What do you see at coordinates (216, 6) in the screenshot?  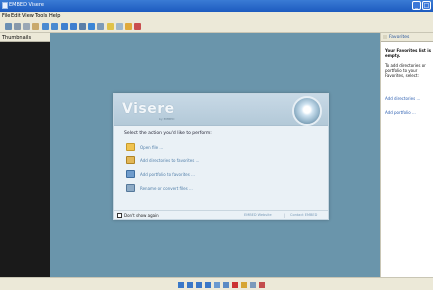 I see `title-bar: EMBED Visere _ □` at bounding box center [216, 6].